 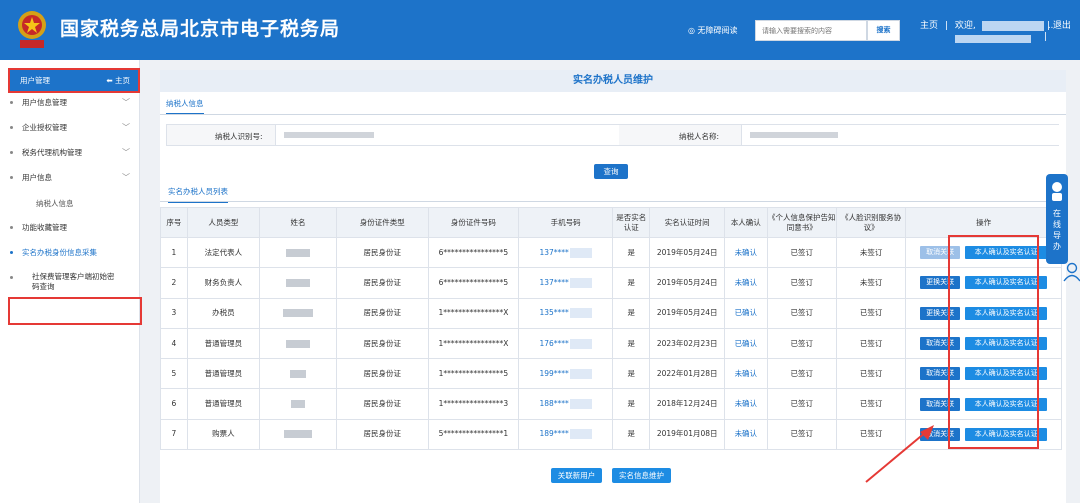 I want to click on search-button: 搜索, so click(x=883, y=30).